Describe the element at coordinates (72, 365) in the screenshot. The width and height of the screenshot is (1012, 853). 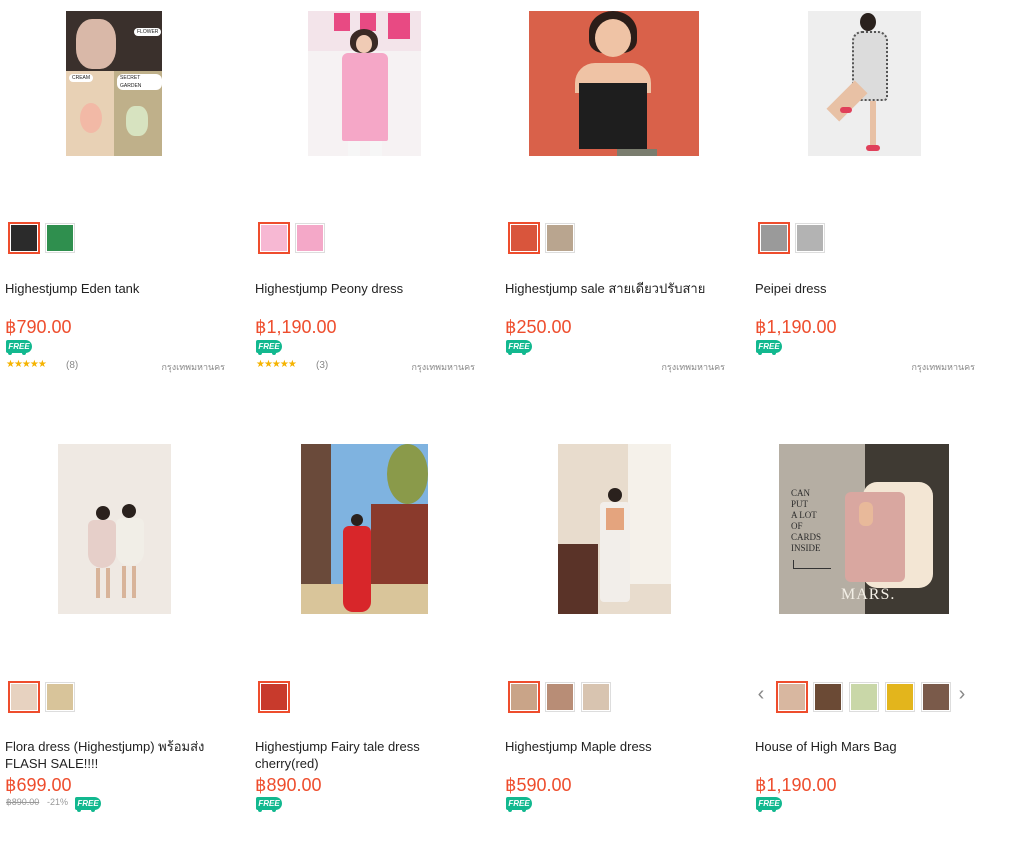
I see `review-count: (8)` at that location.